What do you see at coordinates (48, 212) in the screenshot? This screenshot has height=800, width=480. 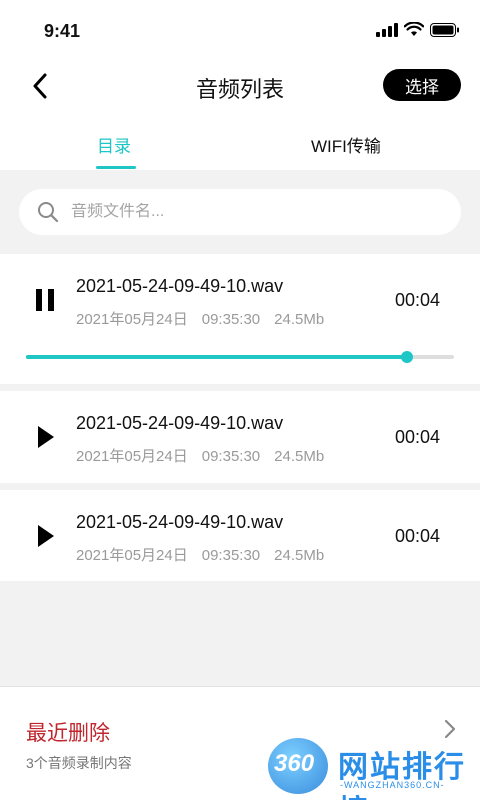 I see `search-icon` at bounding box center [48, 212].